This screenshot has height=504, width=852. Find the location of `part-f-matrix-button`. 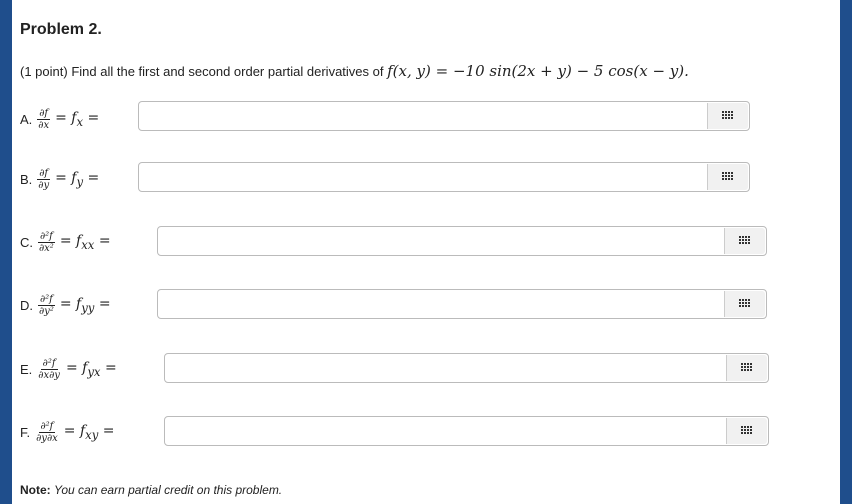

part-f-matrix-button is located at coordinates (746, 431).